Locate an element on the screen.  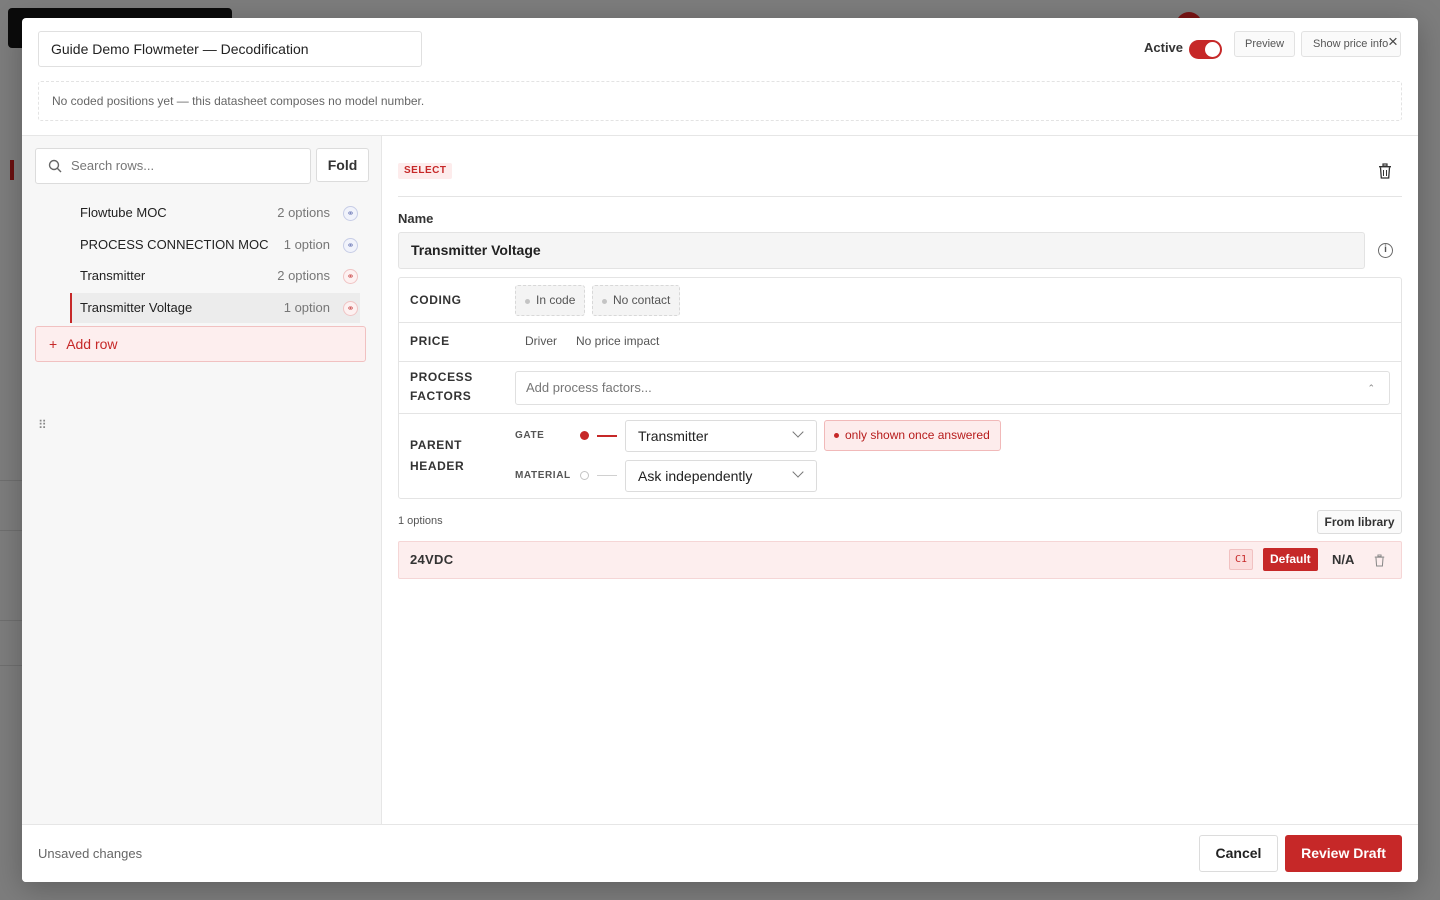
preview-button: Preview is located at coordinates (1265, 44).